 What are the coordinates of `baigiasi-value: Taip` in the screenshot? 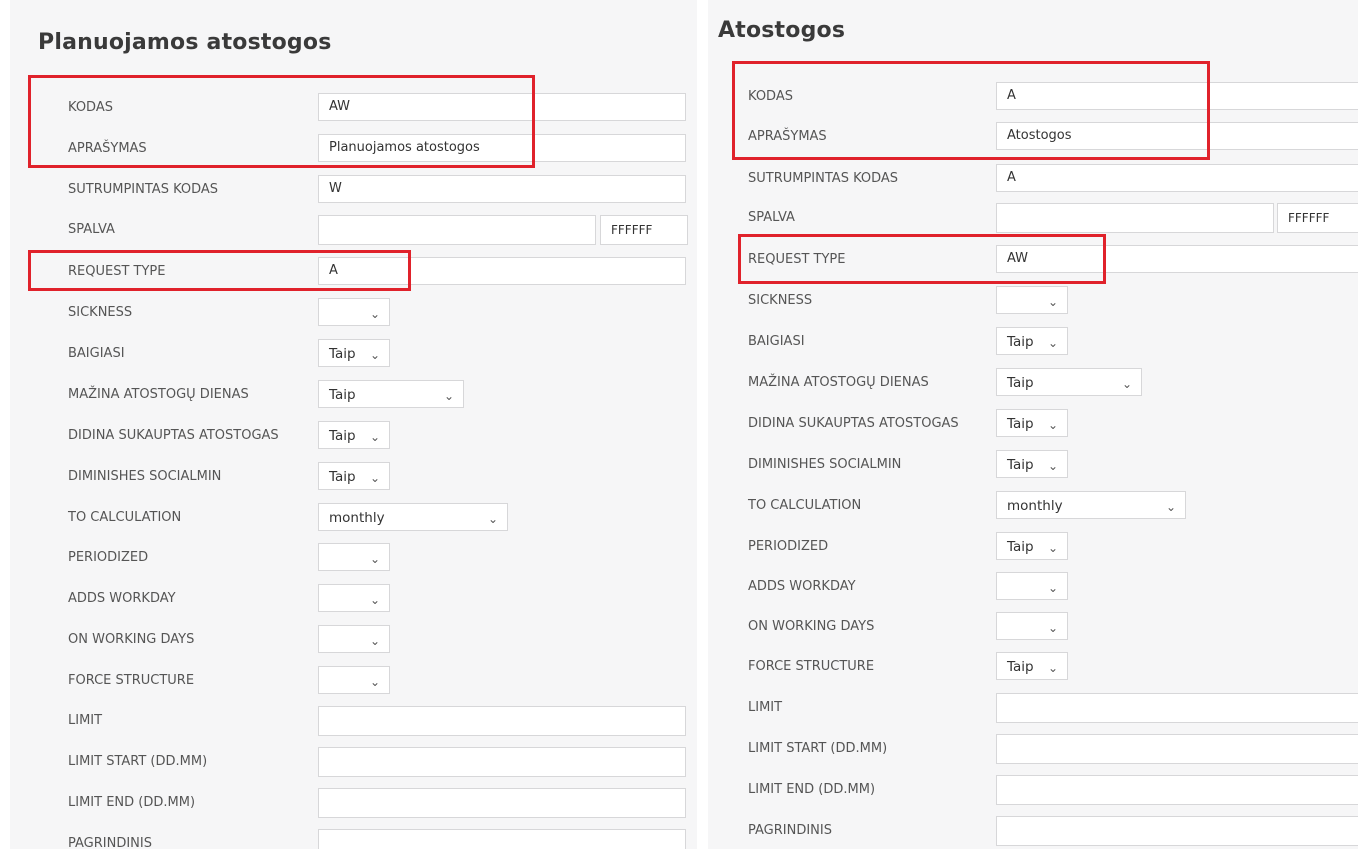 It's located at (1020, 342).